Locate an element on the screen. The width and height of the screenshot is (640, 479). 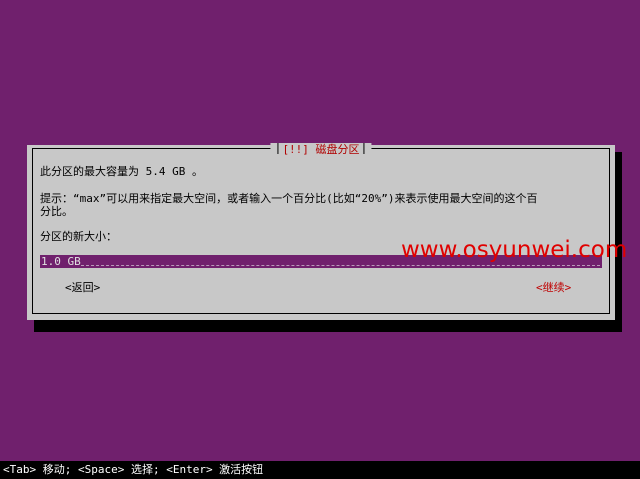
title-right-tick is located at coordinates (364, 148).